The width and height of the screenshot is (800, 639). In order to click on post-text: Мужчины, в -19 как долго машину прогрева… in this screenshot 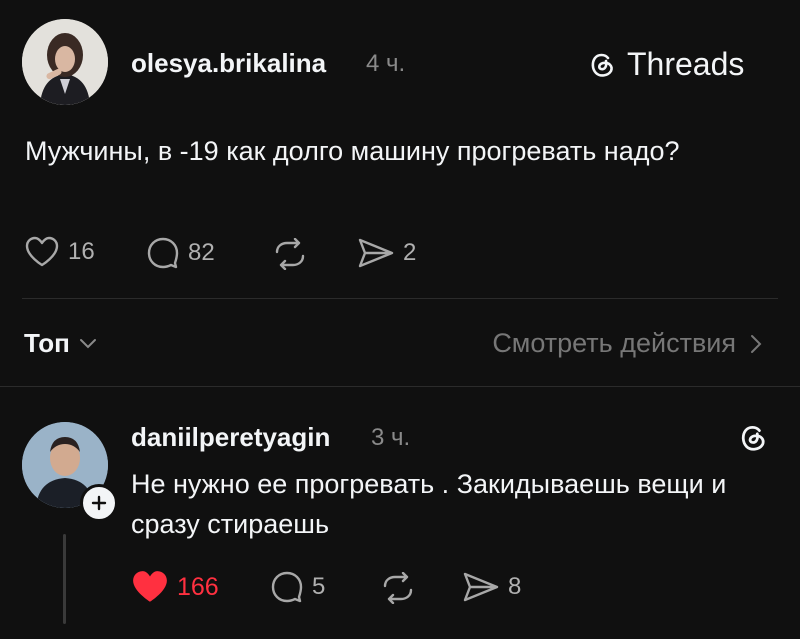, I will do `click(352, 151)`.